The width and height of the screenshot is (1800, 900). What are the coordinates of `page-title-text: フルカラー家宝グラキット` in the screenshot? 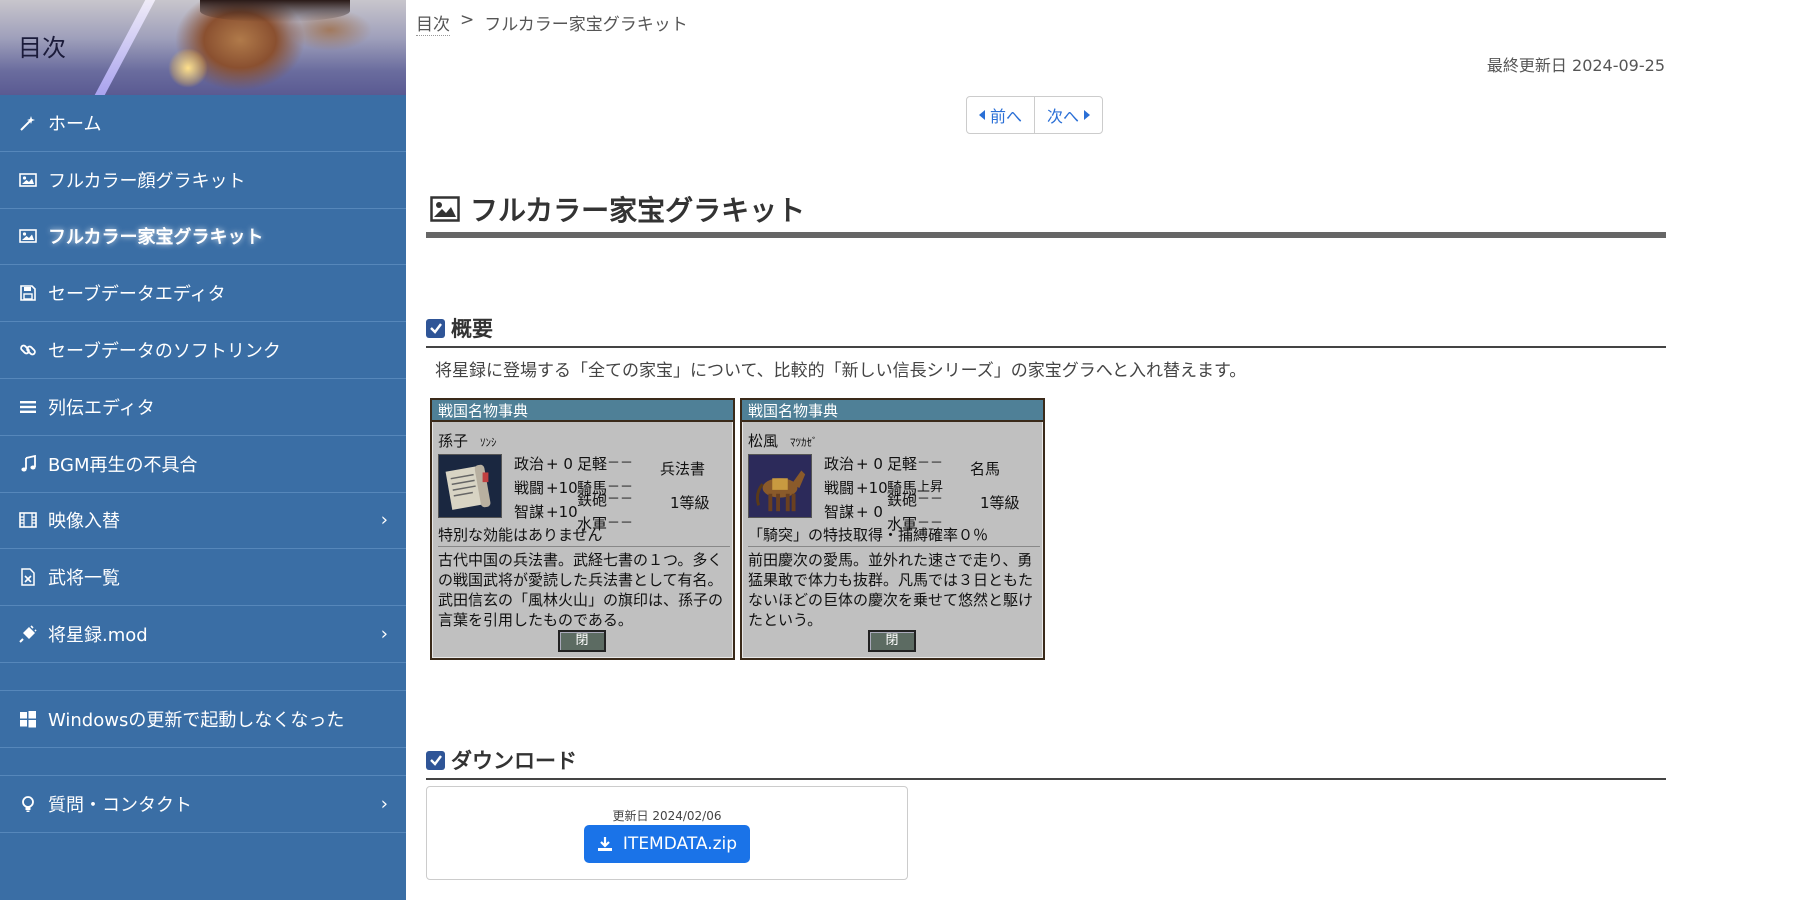 It's located at (638, 210).